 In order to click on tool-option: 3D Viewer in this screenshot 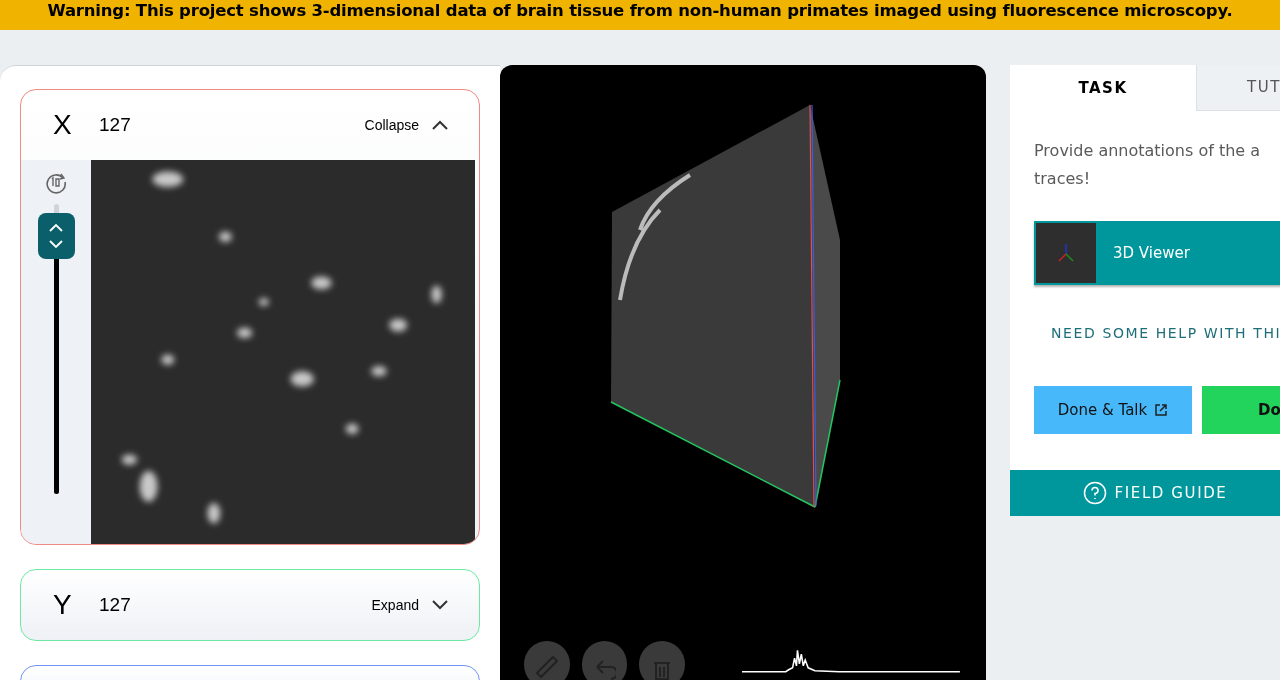, I will do `click(1157, 253)`.